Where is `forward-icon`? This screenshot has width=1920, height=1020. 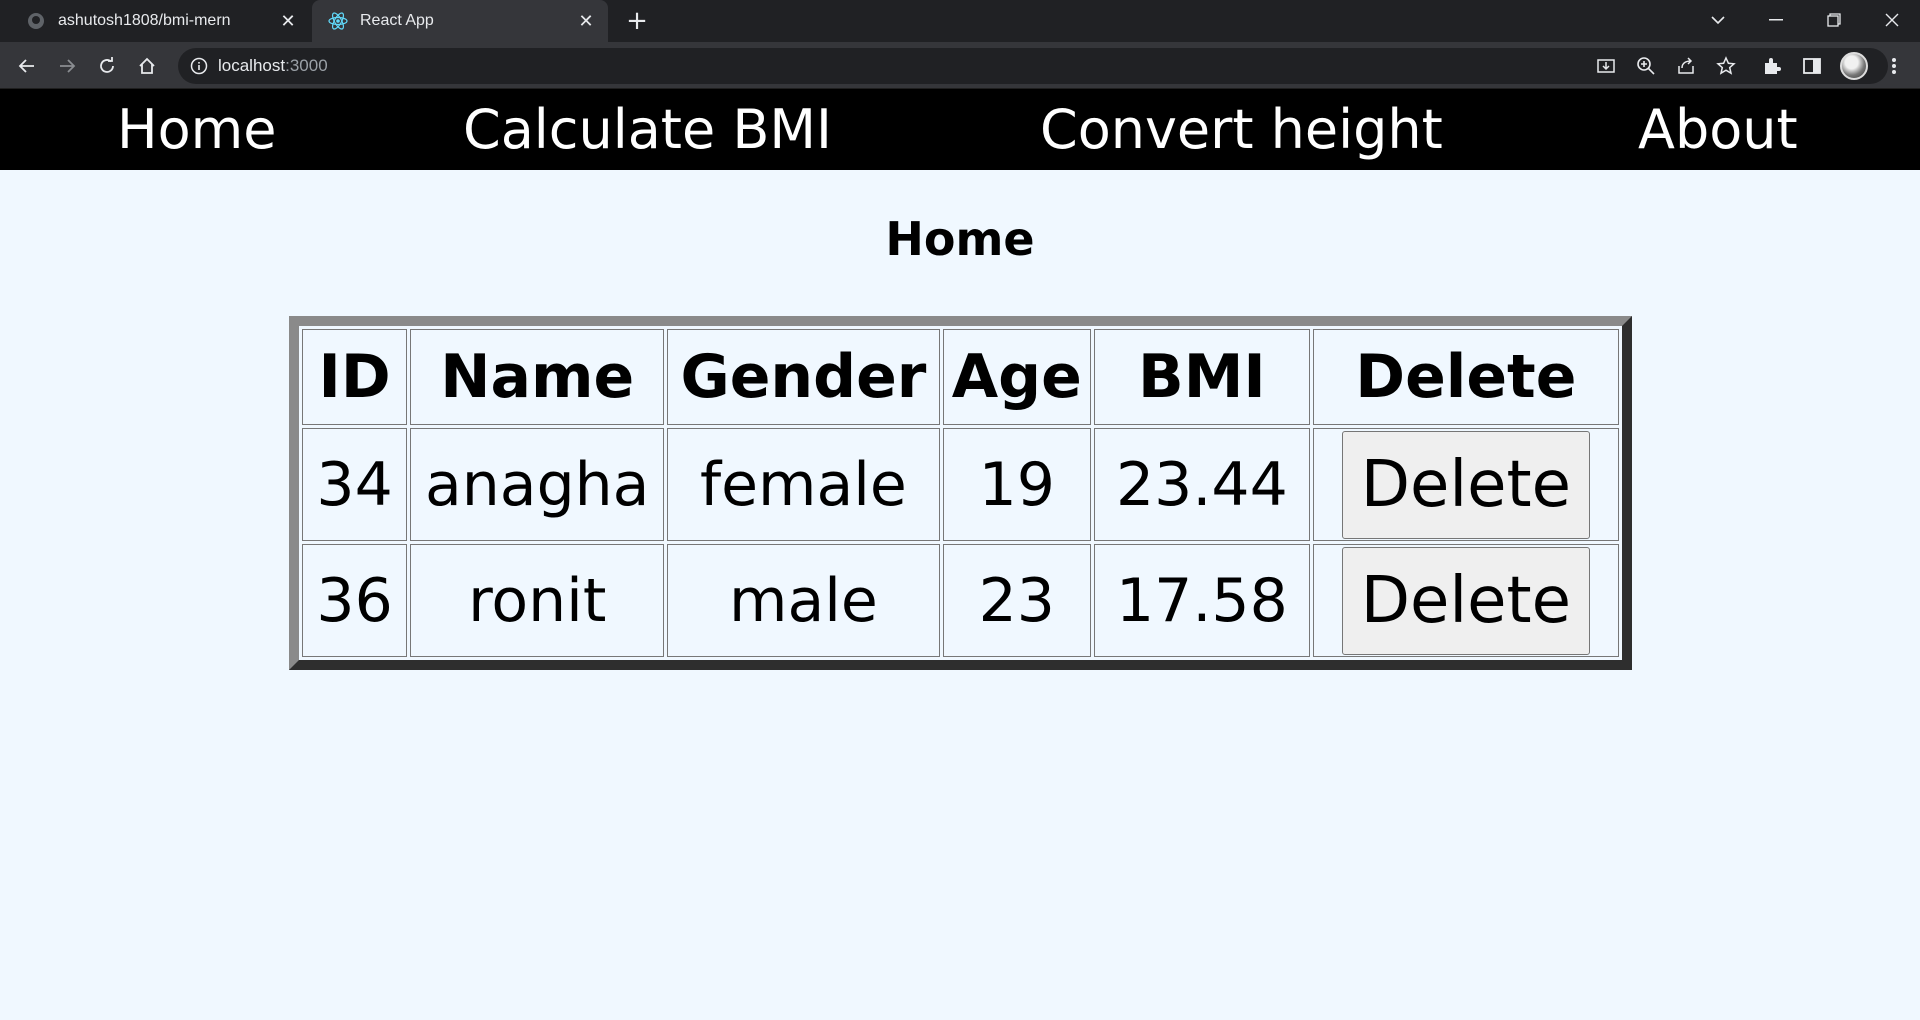
forward-icon is located at coordinates (67, 66).